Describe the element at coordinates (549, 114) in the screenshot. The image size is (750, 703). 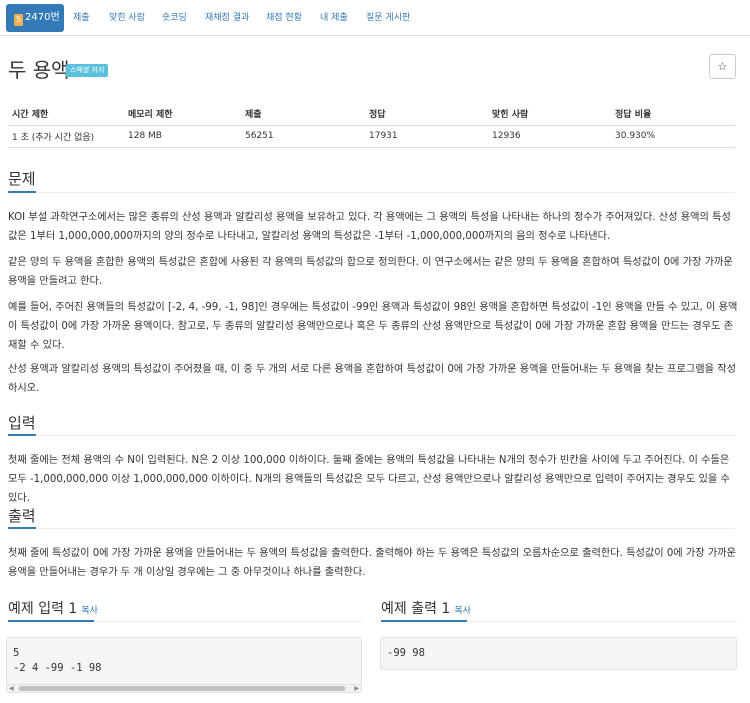
I see `header-solved-users: 맞힌 사람` at that location.